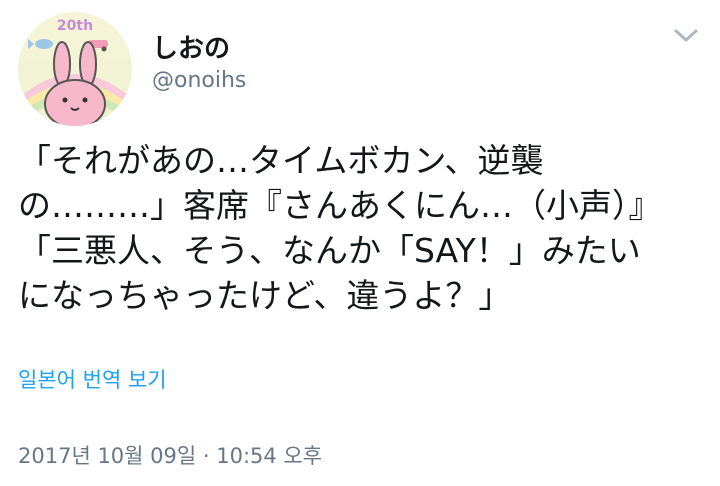  What do you see at coordinates (281, 160) in the screenshot?
I see `tweet-line: 「それがあの…タイムボカン、逆襲` at bounding box center [281, 160].